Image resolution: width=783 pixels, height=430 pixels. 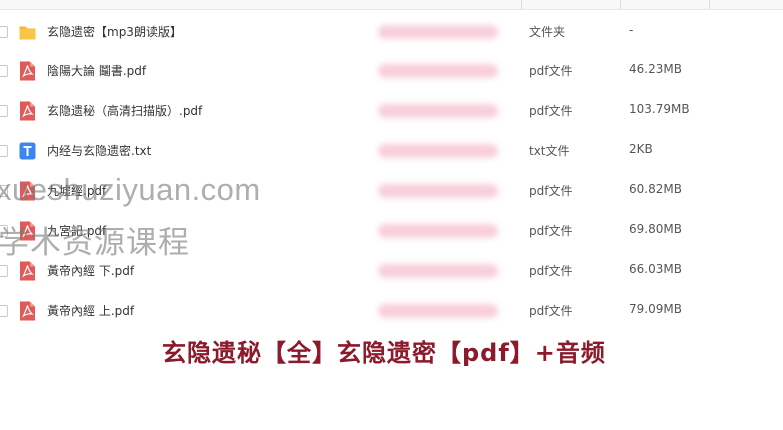 I want to click on file-size: 60.82MB, so click(x=655, y=189).